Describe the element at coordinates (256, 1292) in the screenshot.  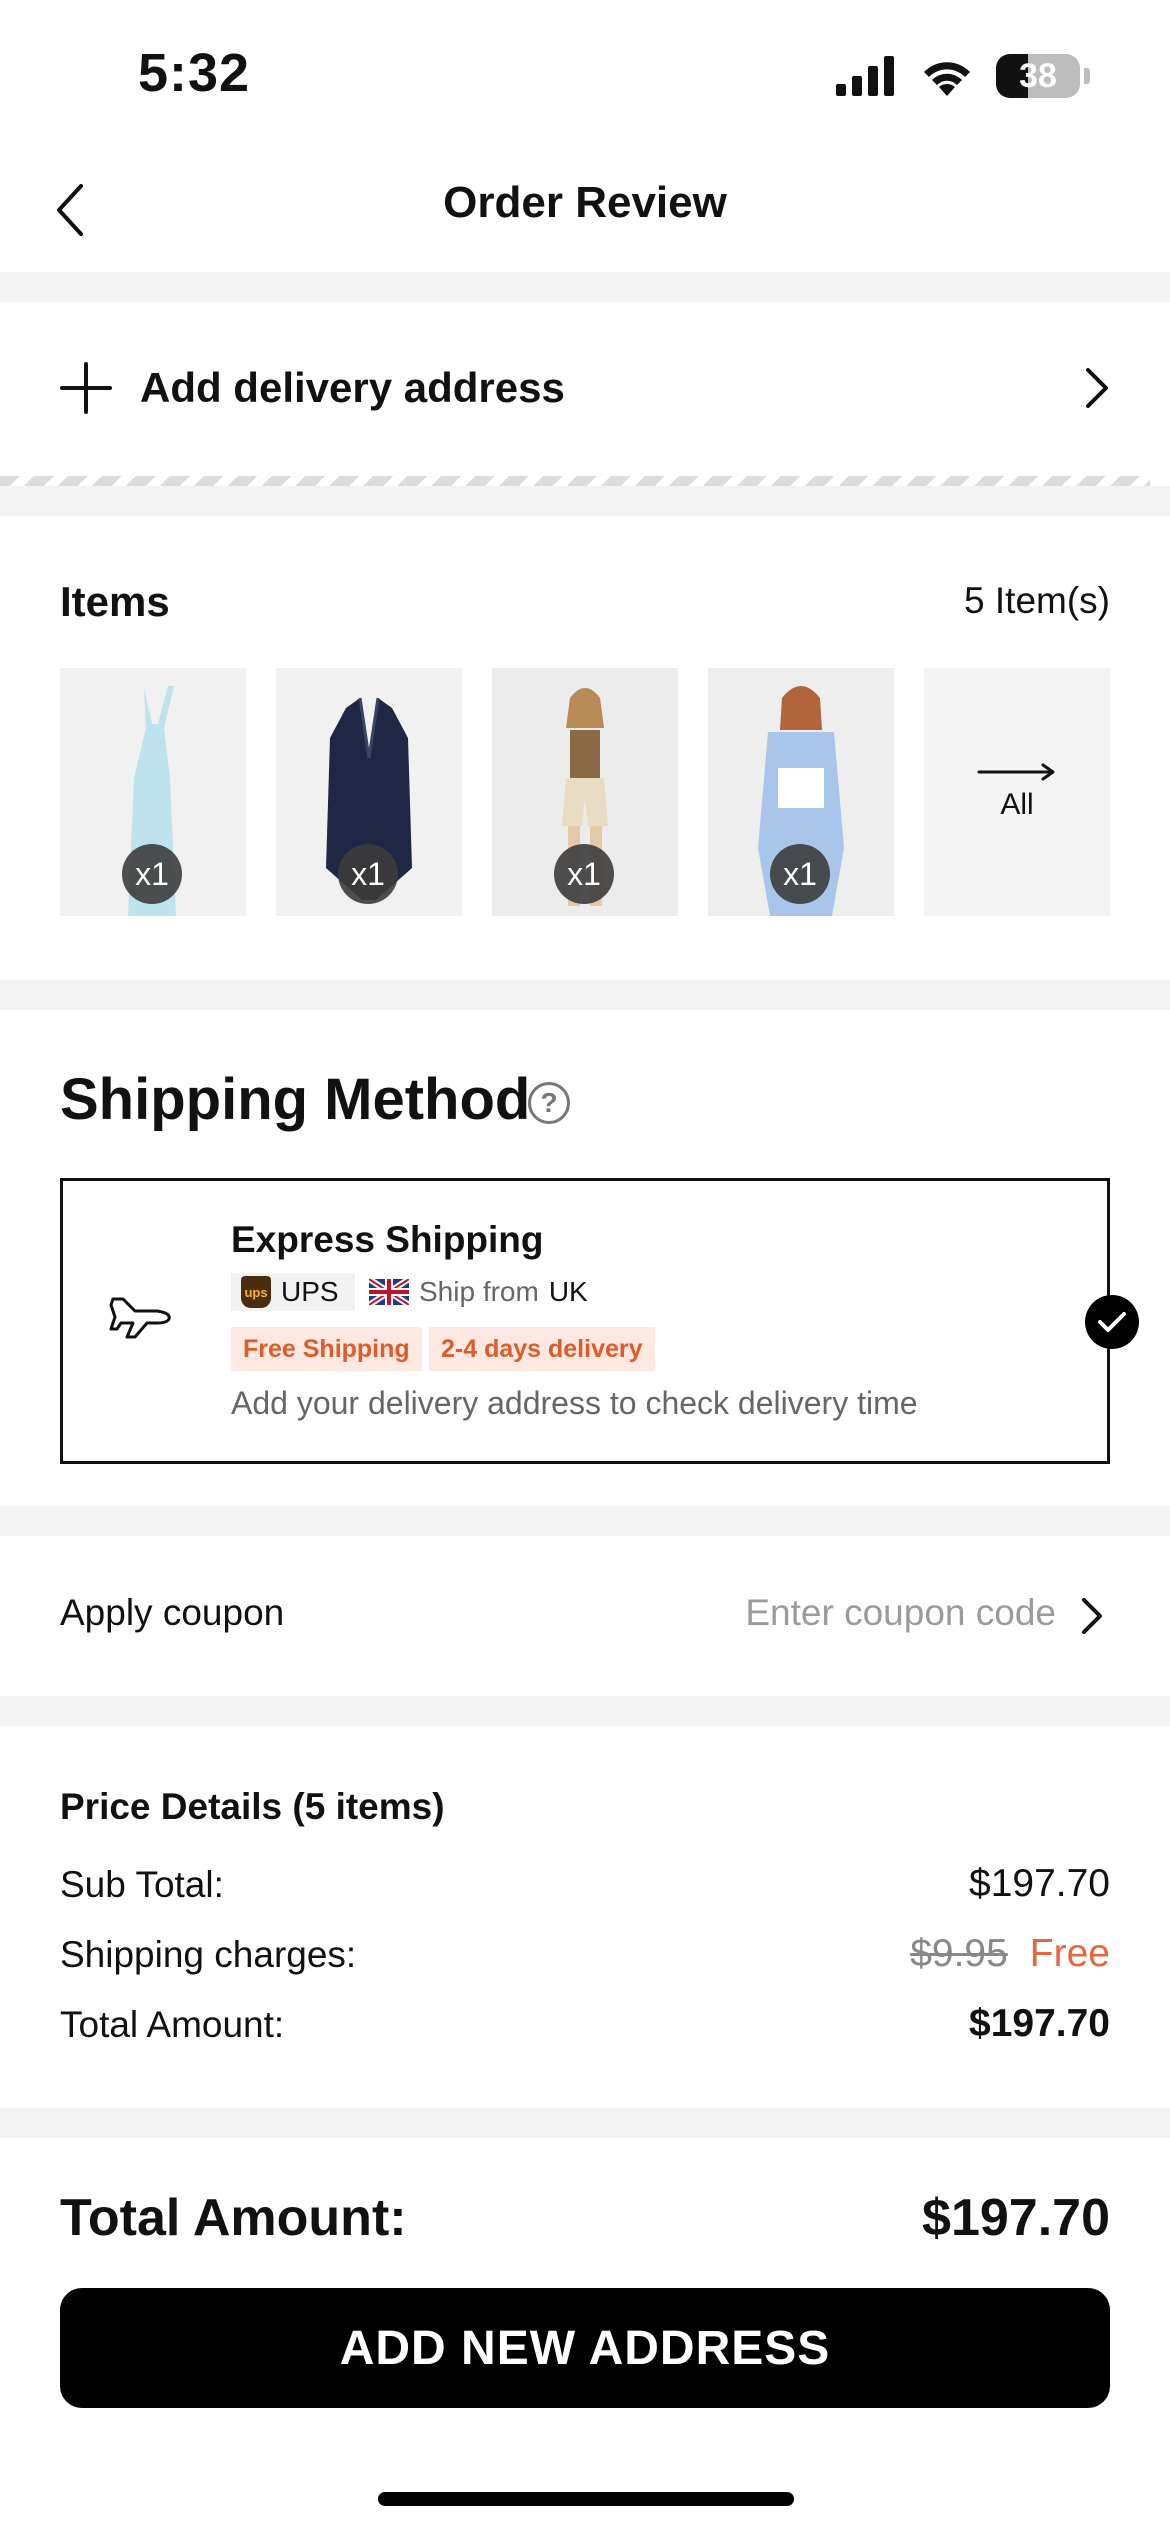
I see `ups-logo-icon: ups` at that location.